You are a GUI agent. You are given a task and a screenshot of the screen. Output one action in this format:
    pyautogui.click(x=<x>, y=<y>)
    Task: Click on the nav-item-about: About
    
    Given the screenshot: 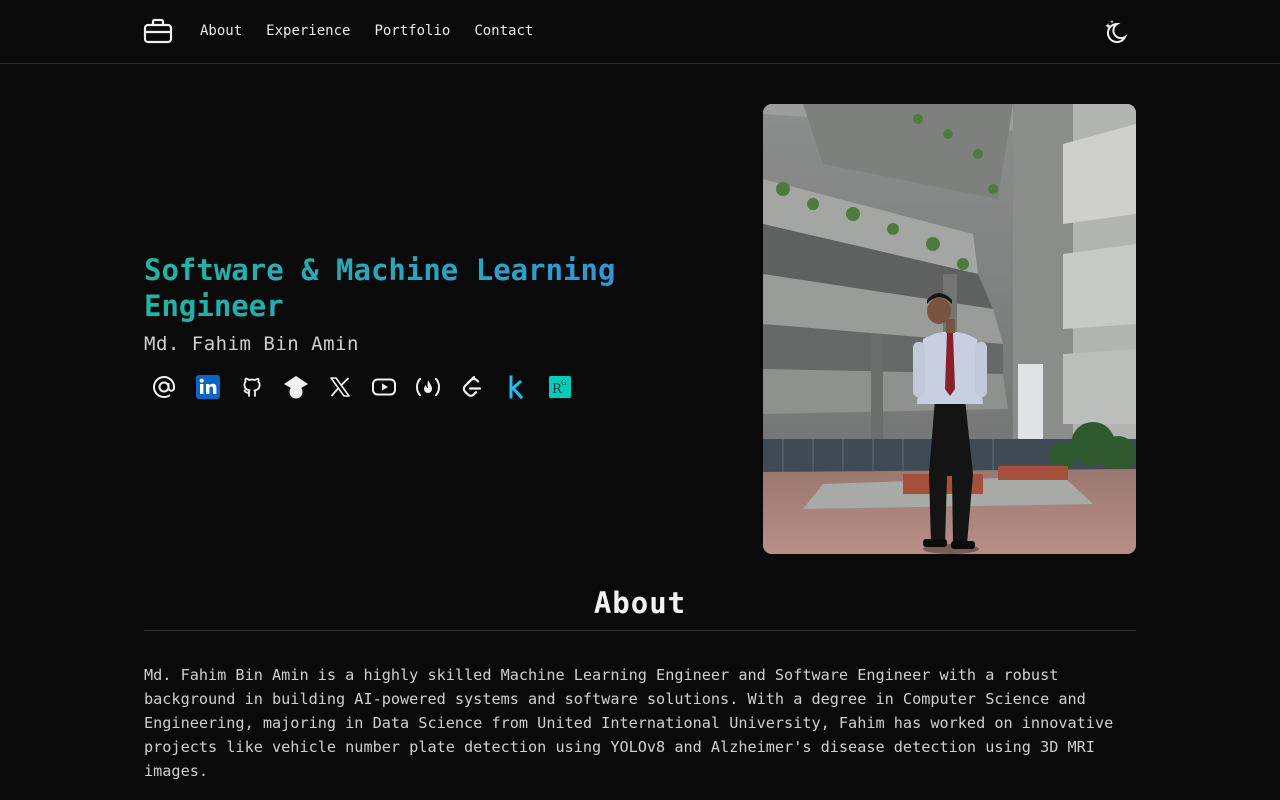 What is the action you would take?
    pyautogui.click(x=221, y=31)
    